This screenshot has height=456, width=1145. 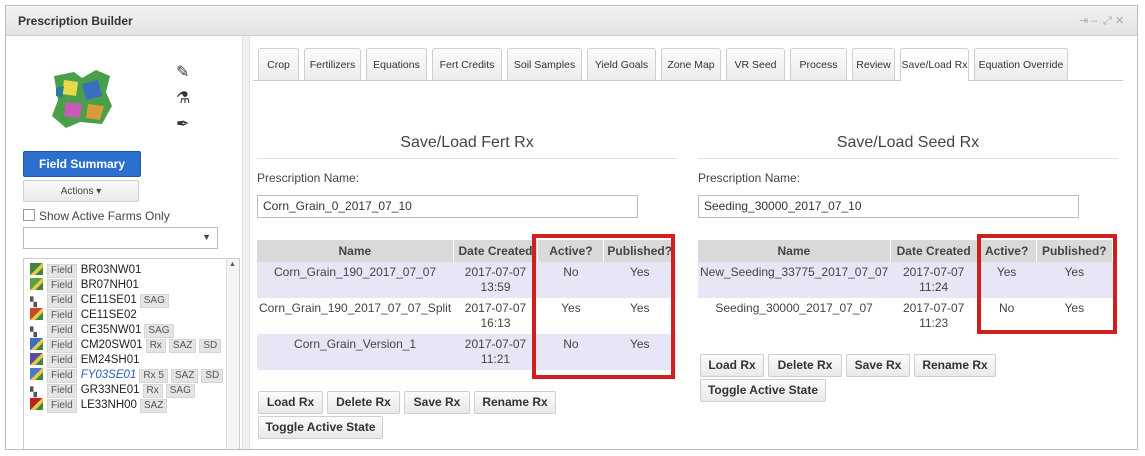 What do you see at coordinates (363, 402) in the screenshot?
I see `fert-delete-button: Delete Rx` at bounding box center [363, 402].